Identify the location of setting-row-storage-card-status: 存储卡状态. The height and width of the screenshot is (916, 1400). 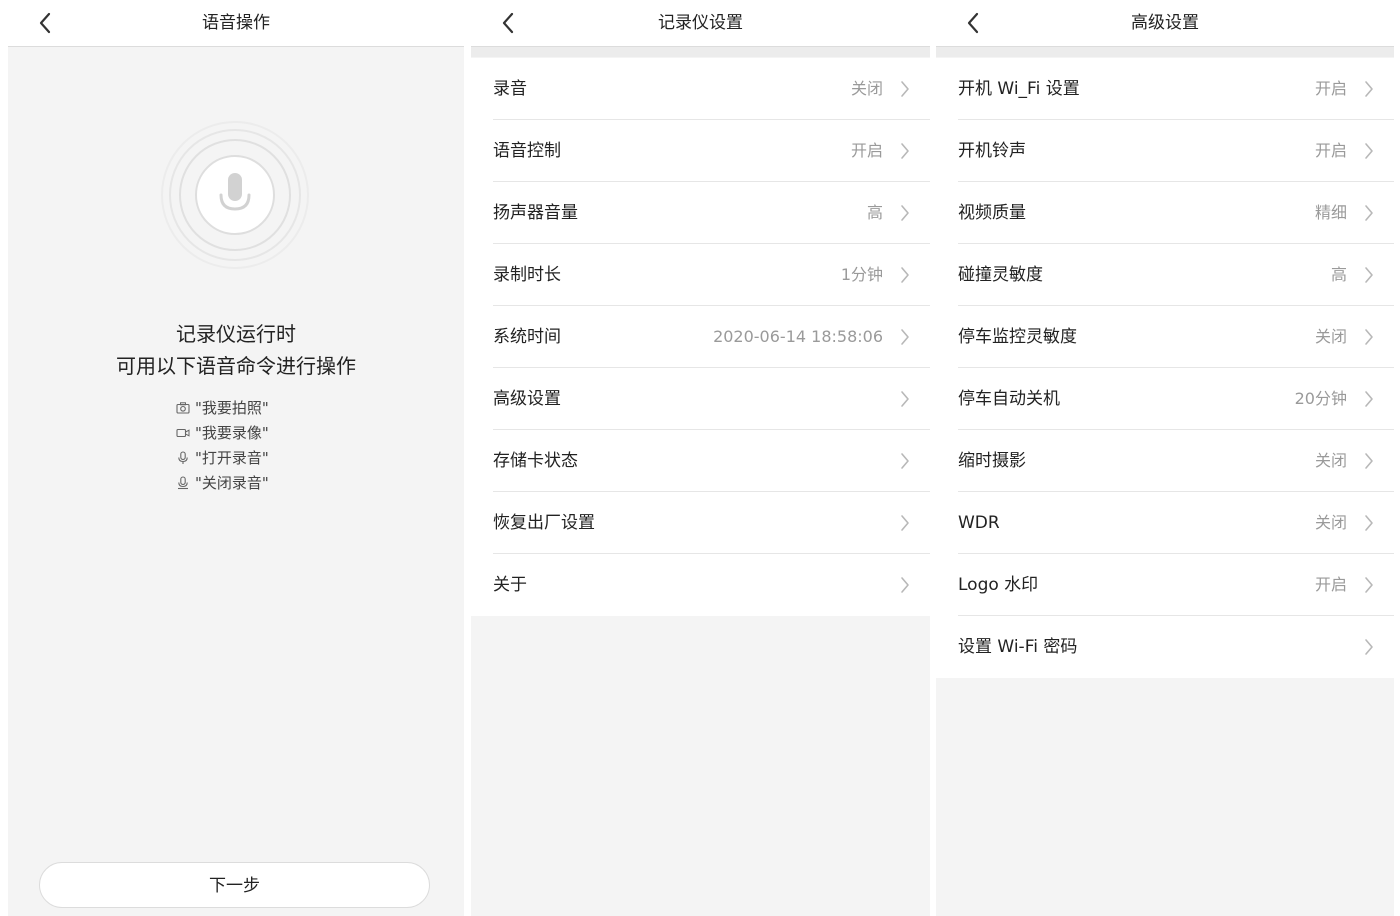
(700, 461).